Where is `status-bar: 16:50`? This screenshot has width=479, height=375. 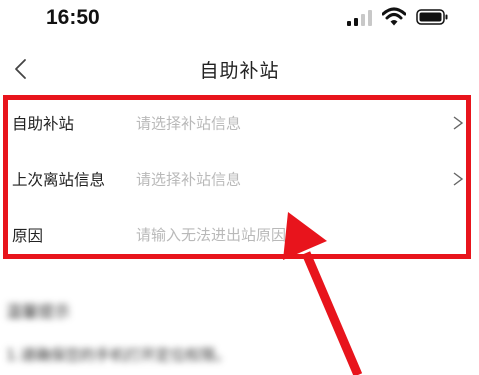 status-bar: 16:50 is located at coordinates (239, 20).